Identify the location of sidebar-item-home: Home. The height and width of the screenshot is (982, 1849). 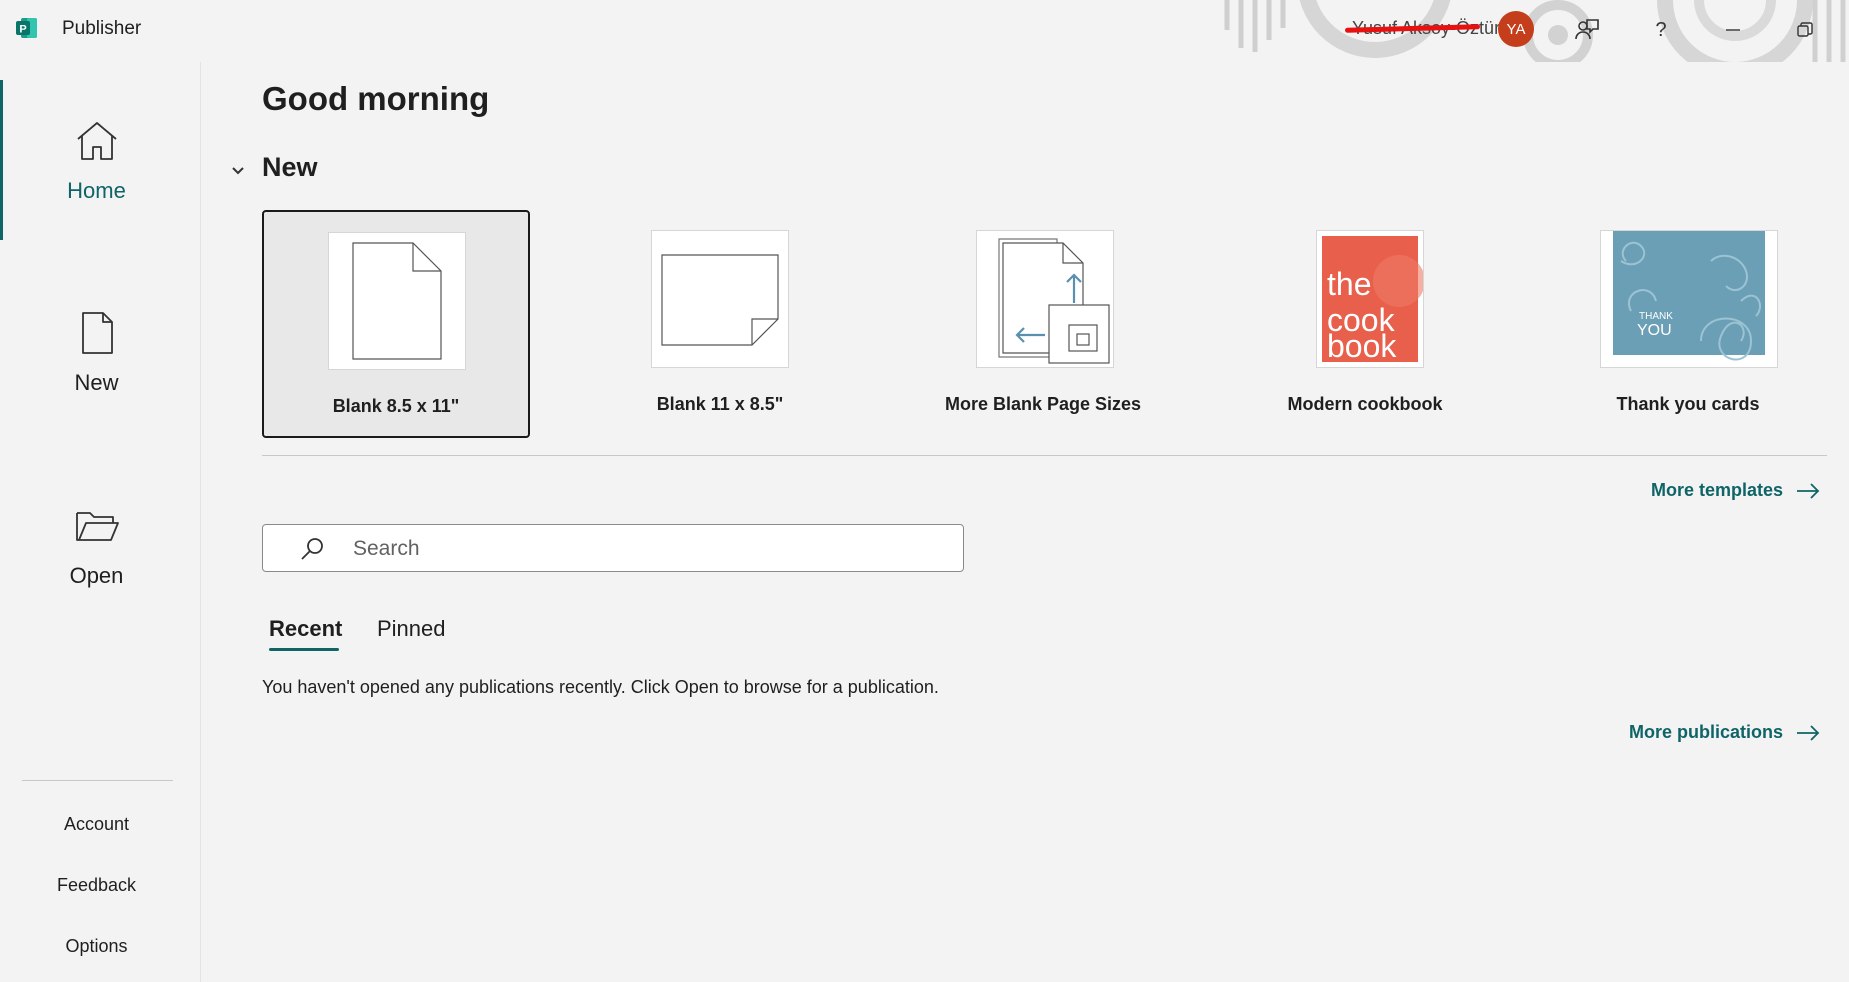
(100, 158).